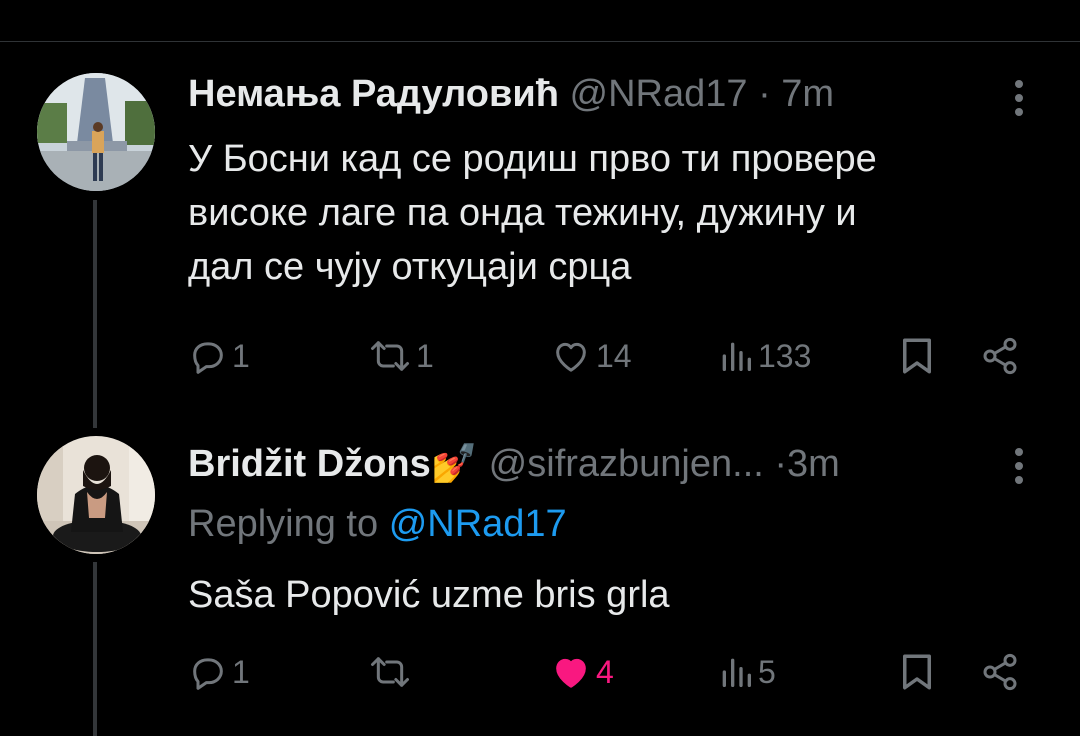 The height and width of the screenshot is (736, 1080). I want to click on timestamp: 3m, so click(813, 464).